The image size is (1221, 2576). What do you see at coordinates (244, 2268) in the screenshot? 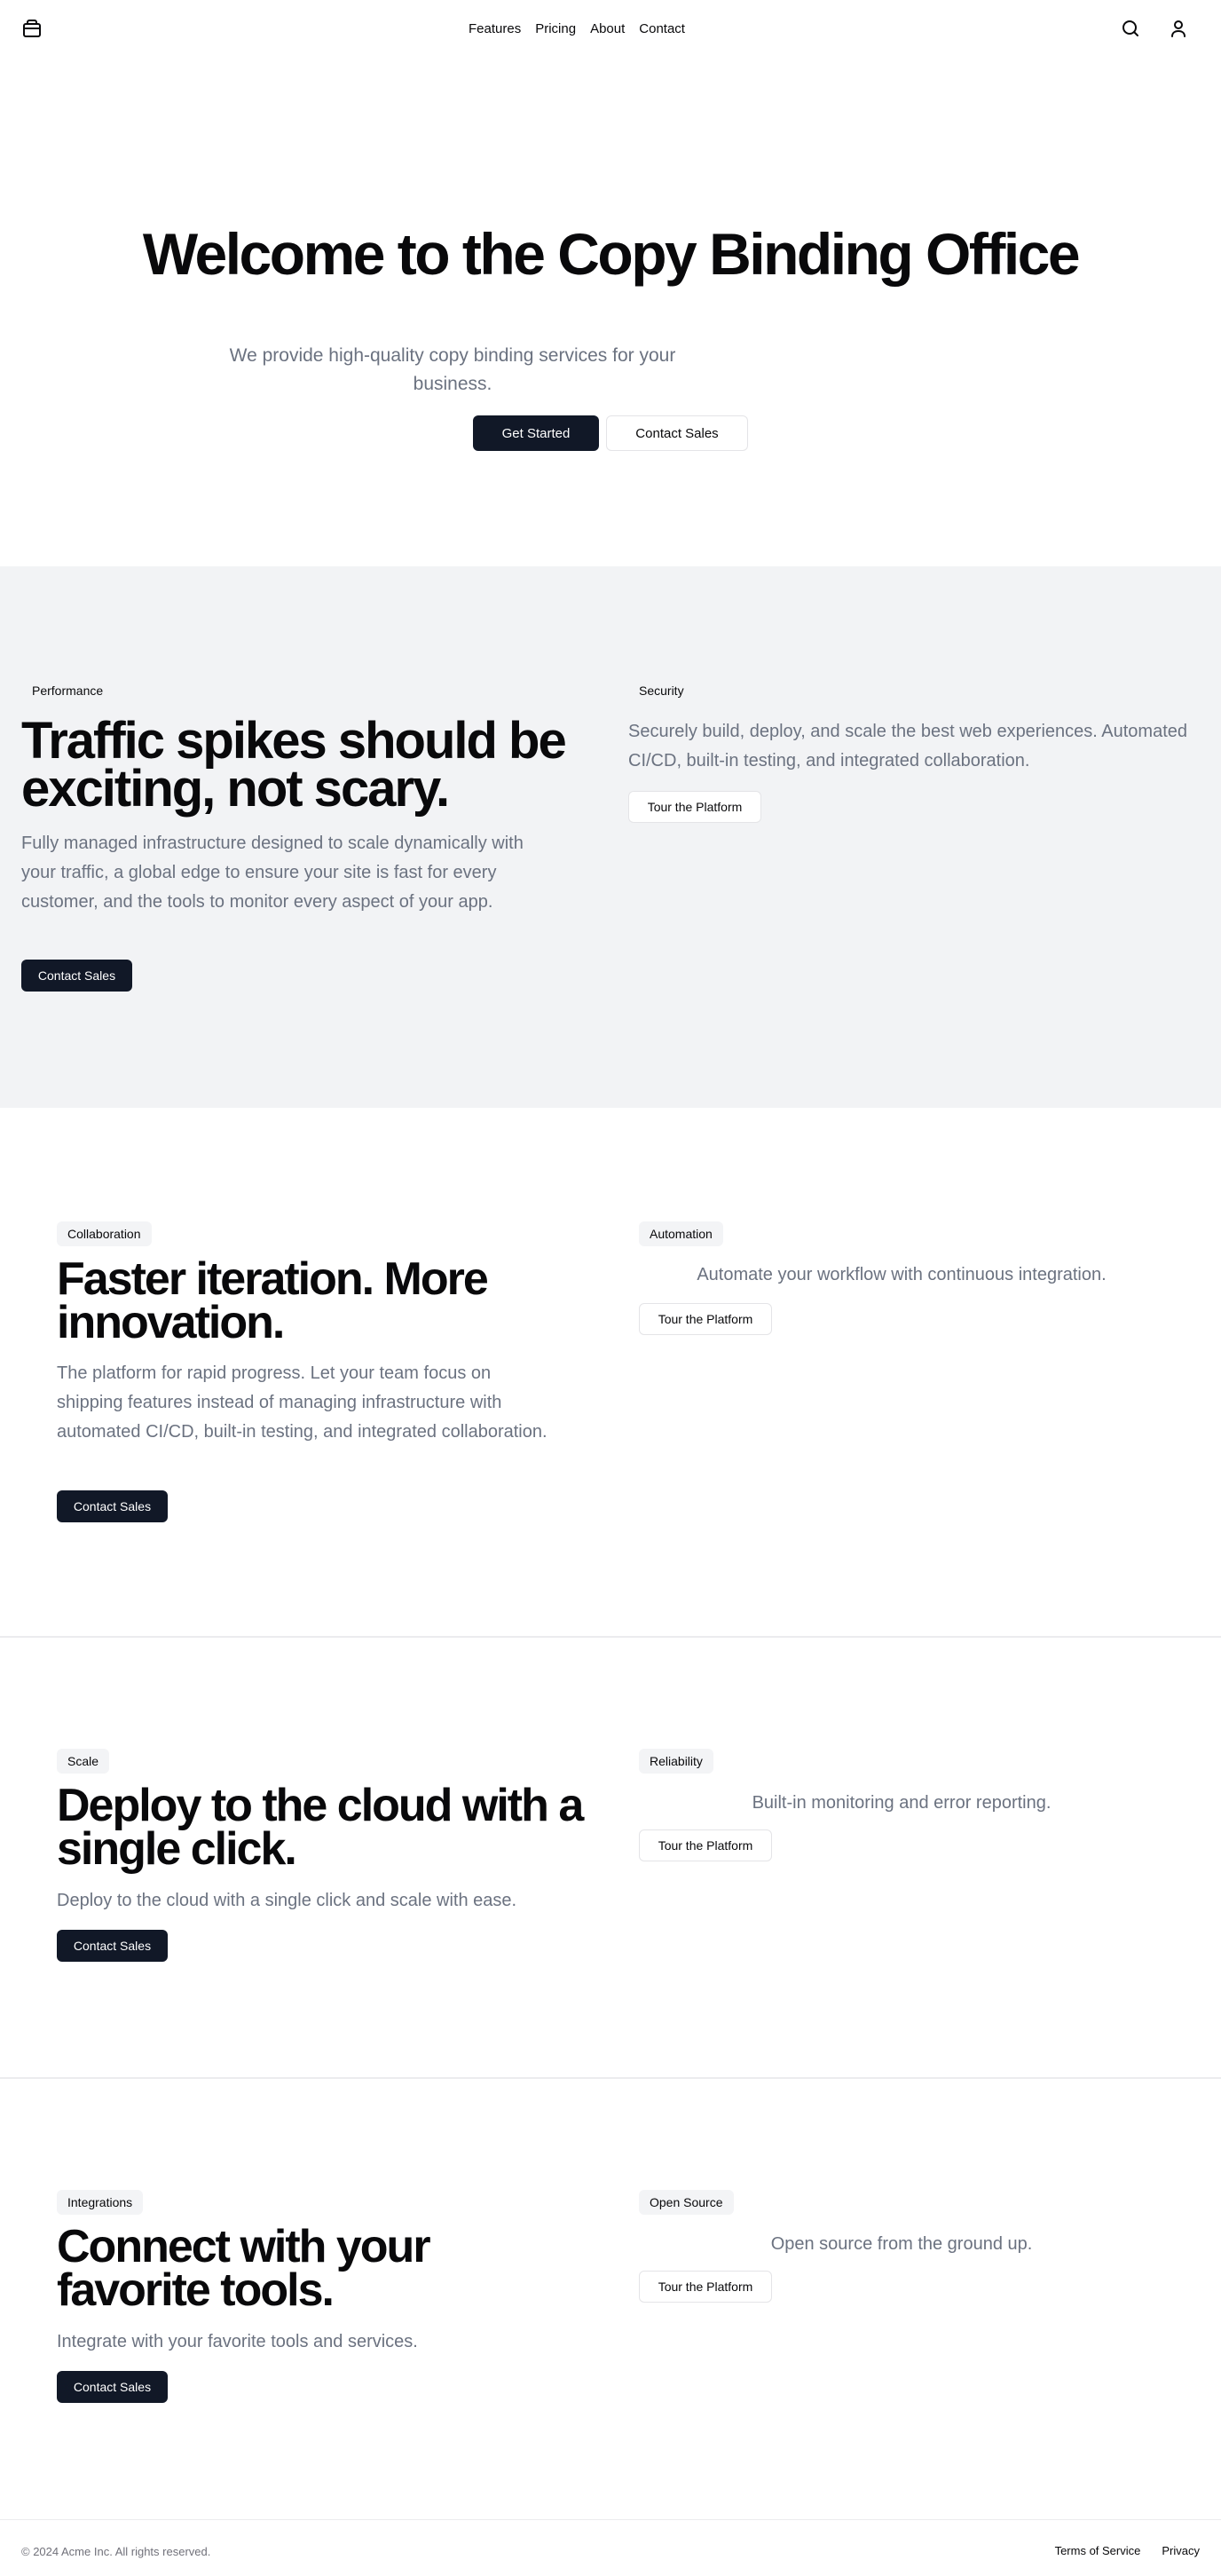
I see `feature-title: Connect with your favorite tools.` at bounding box center [244, 2268].